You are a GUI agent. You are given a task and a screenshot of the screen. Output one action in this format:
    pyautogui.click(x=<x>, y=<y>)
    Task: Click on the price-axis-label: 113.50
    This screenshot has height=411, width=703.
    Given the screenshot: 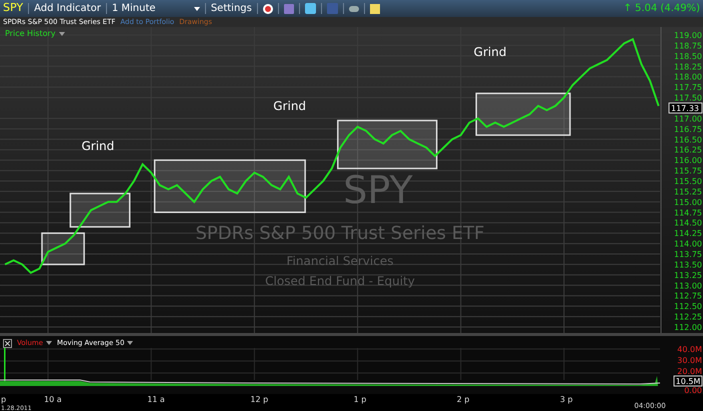 What is the action you would take?
    pyautogui.click(x=688, y=265)
    